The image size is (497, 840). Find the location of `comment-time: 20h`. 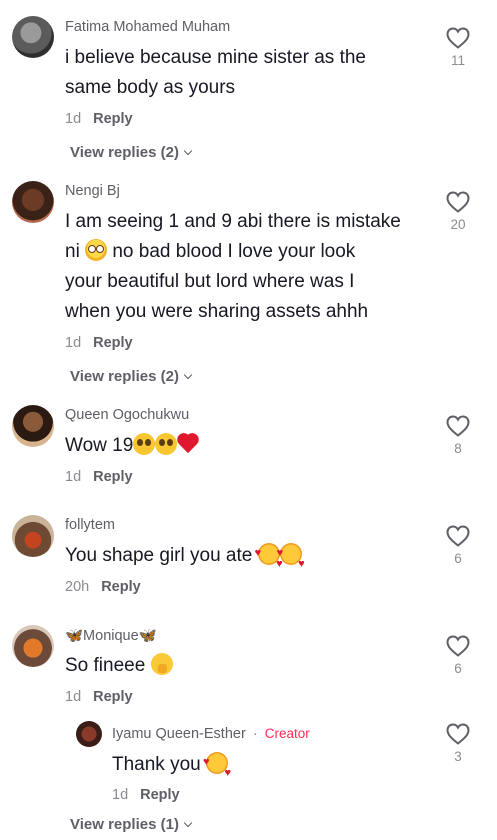

comment-time: 20h is located at coordinates (77, 587).